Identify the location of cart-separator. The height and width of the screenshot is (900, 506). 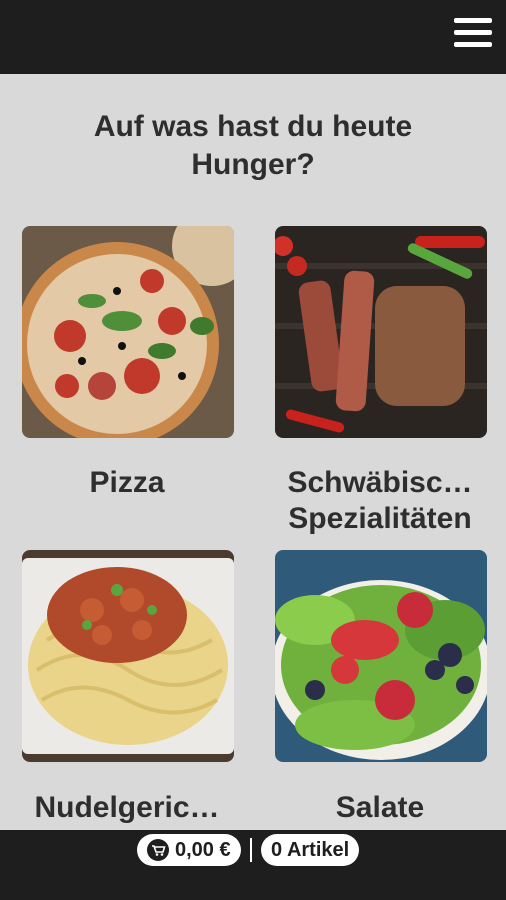
(251, 850).